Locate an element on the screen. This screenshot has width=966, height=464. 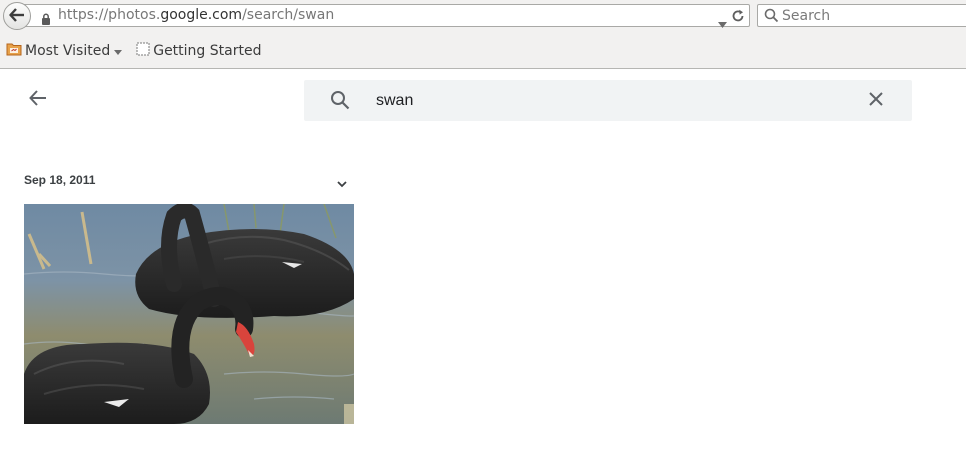
url-text: https://photos.google.com/search/swan is located at coordinates (196, 15).